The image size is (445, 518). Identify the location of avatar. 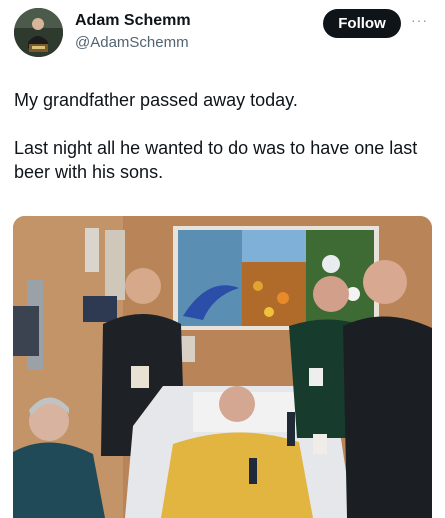
(38, 32).